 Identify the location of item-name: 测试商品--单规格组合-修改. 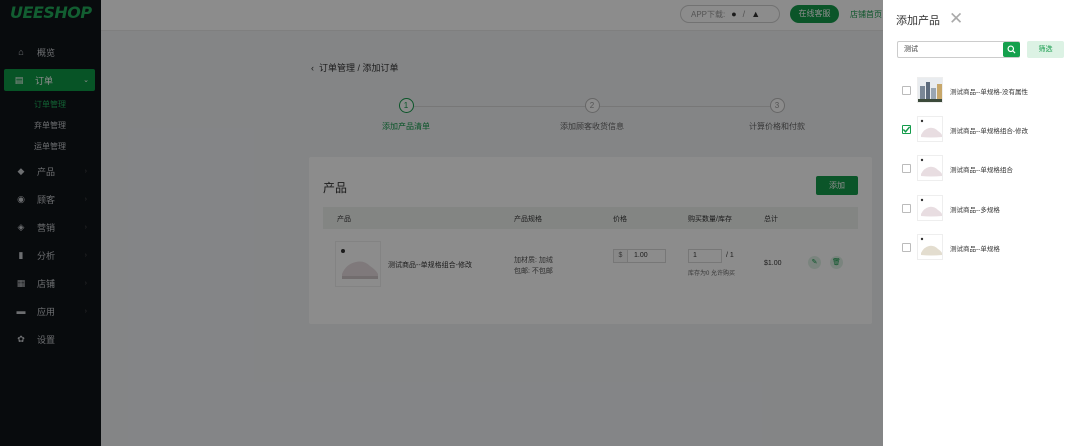
(989, 131).